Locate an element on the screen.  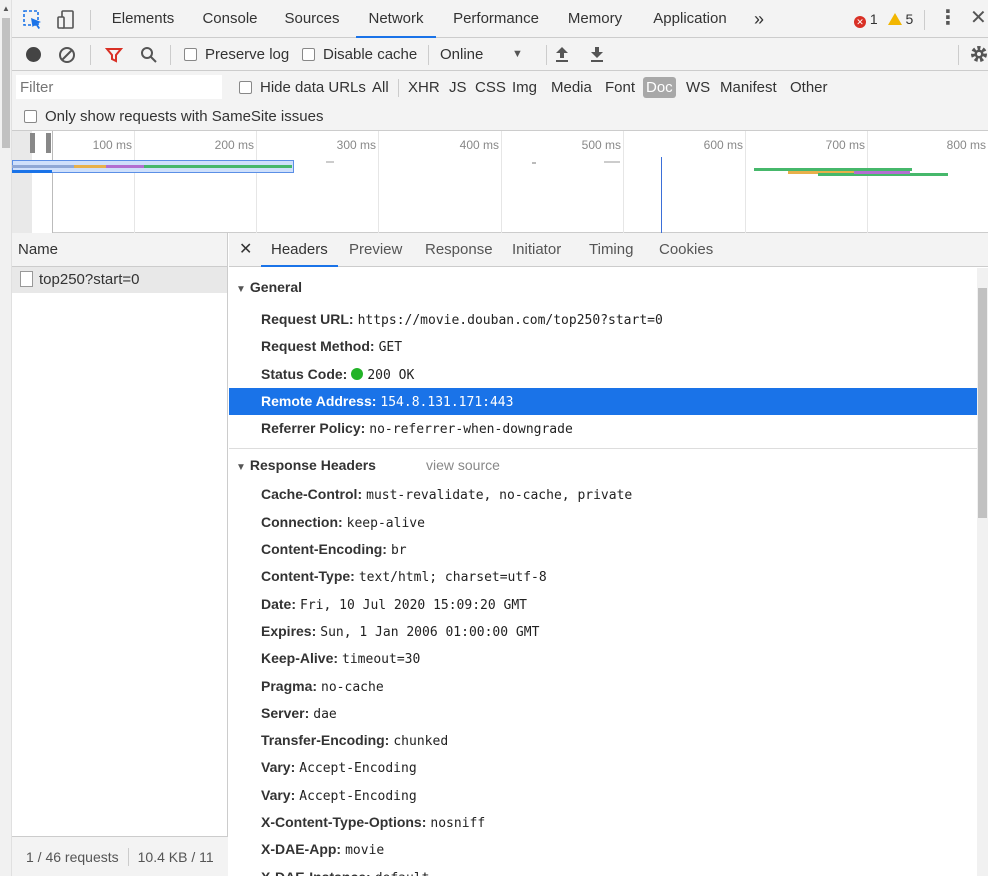
selection-handle-left is located at coordinates (32, 143).